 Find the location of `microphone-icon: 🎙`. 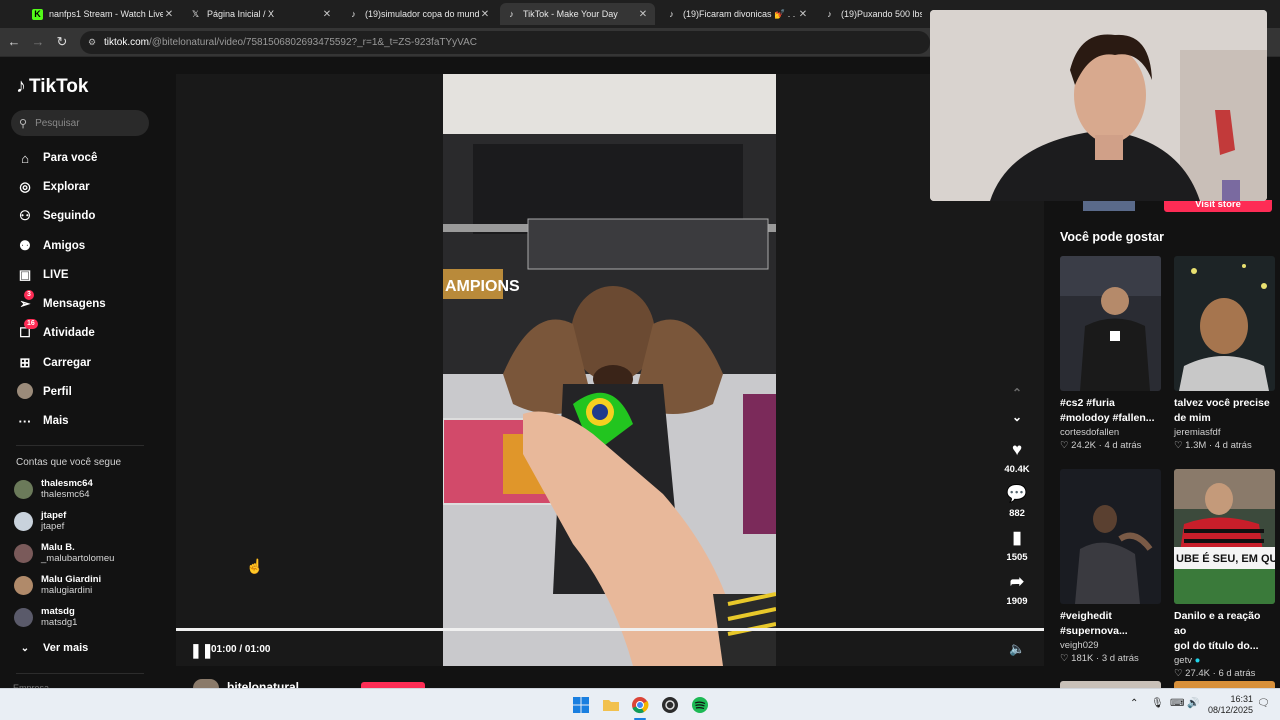

microphone-icon: 🎙 is located at coordinates (1157, 703).